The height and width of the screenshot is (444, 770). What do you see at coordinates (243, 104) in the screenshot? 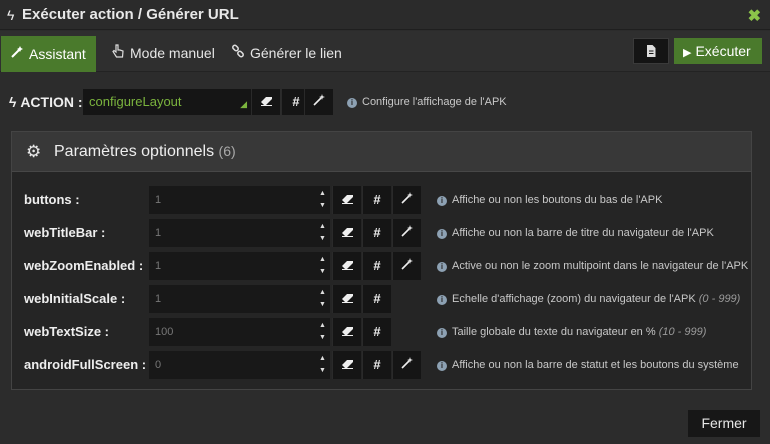
I see `caret-down-icon: ◢` at bounding box center [243, 104].